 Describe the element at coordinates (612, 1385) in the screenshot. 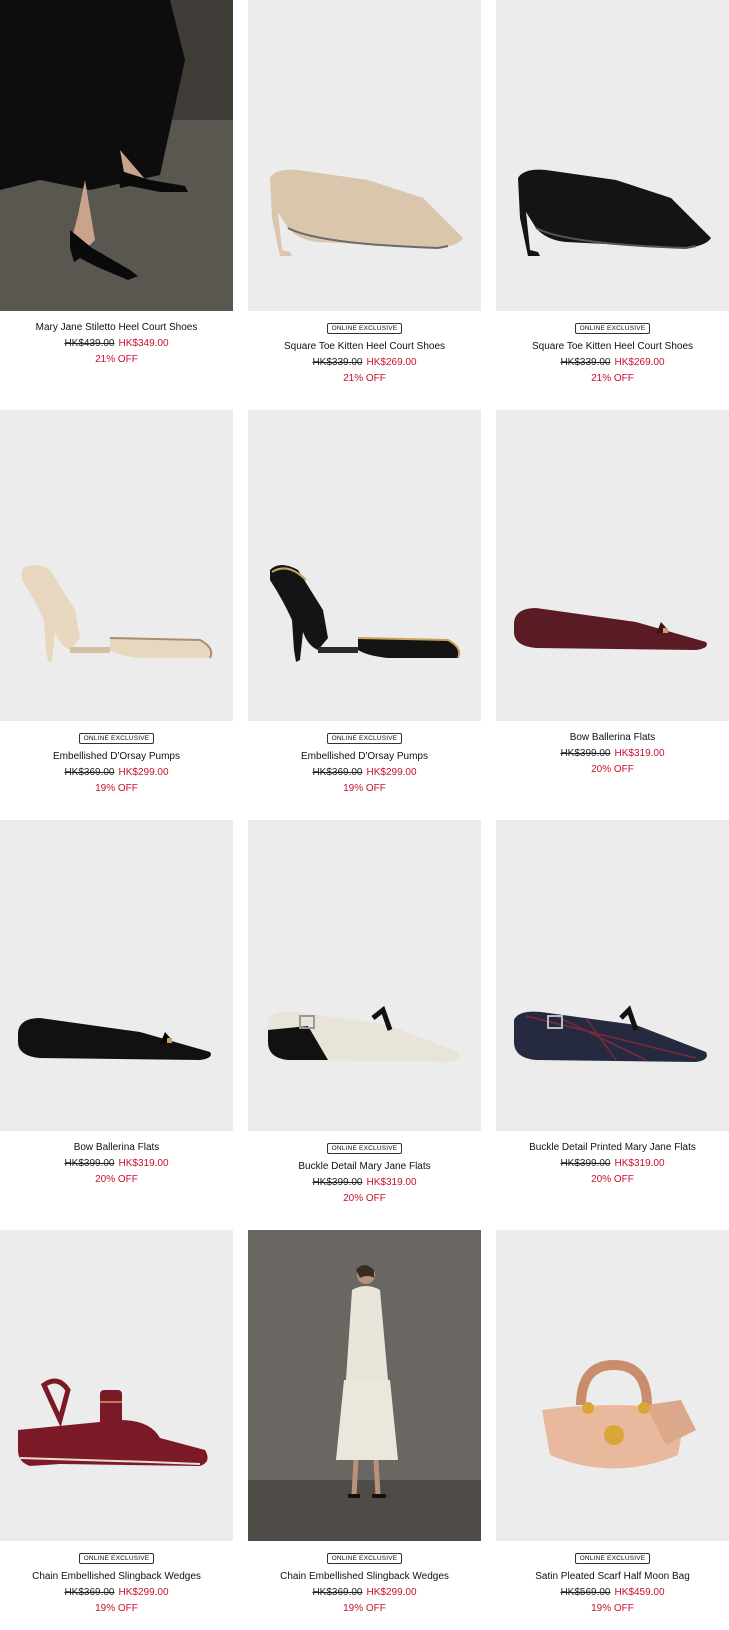

I see `product-image-half-moon-bag` at that location.